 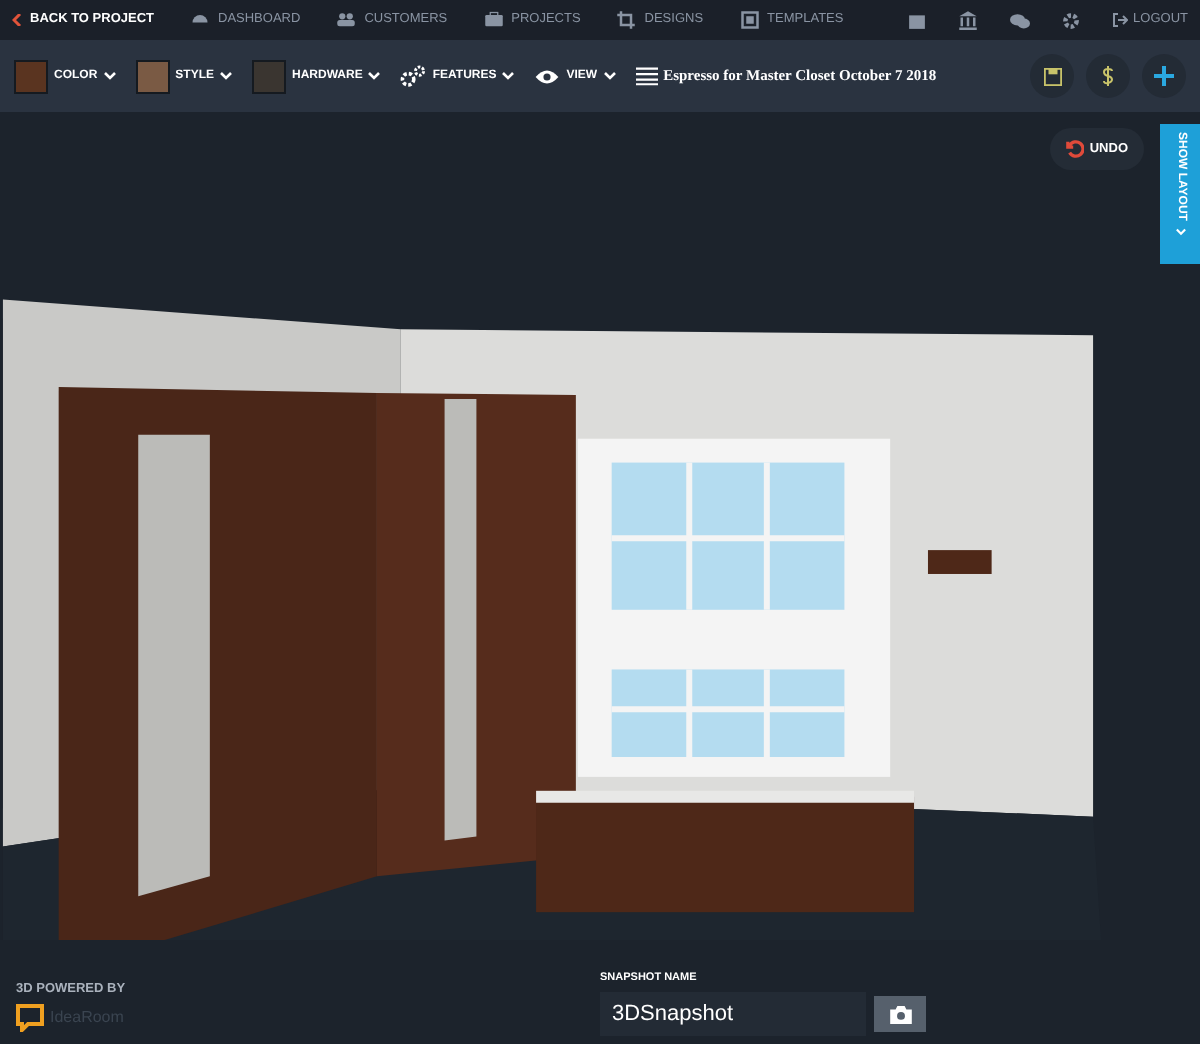 I want to click on plus-icon, so click(x=1164, y=76).